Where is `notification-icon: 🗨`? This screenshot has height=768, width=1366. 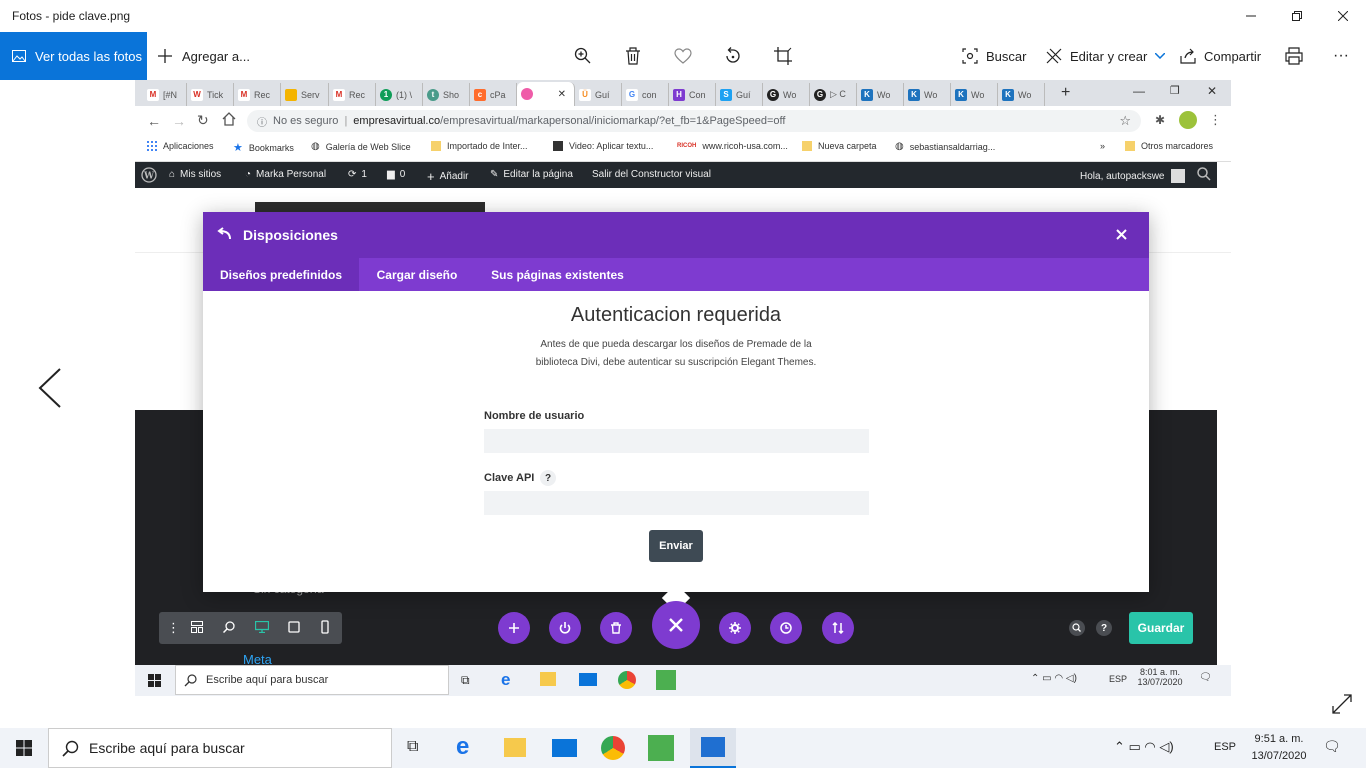
notification-icon: 🗨 is located at coordinates (1205, 677).